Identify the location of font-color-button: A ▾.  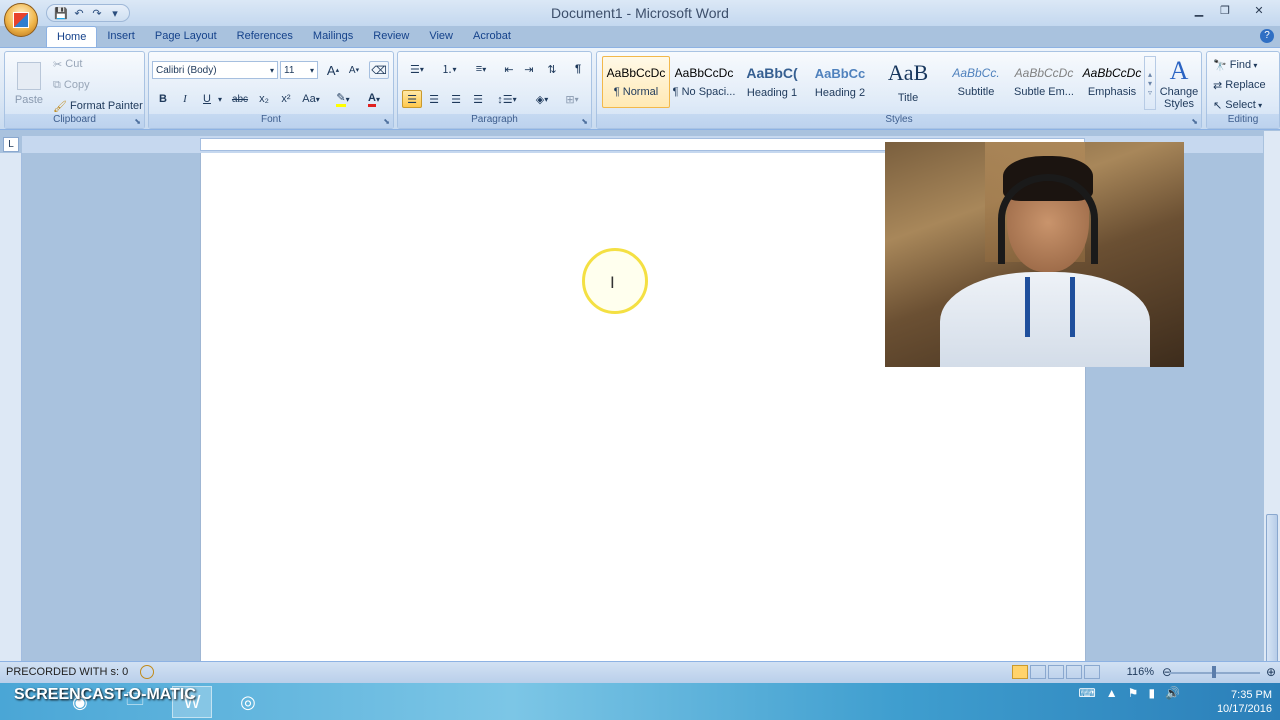
(374, 99).